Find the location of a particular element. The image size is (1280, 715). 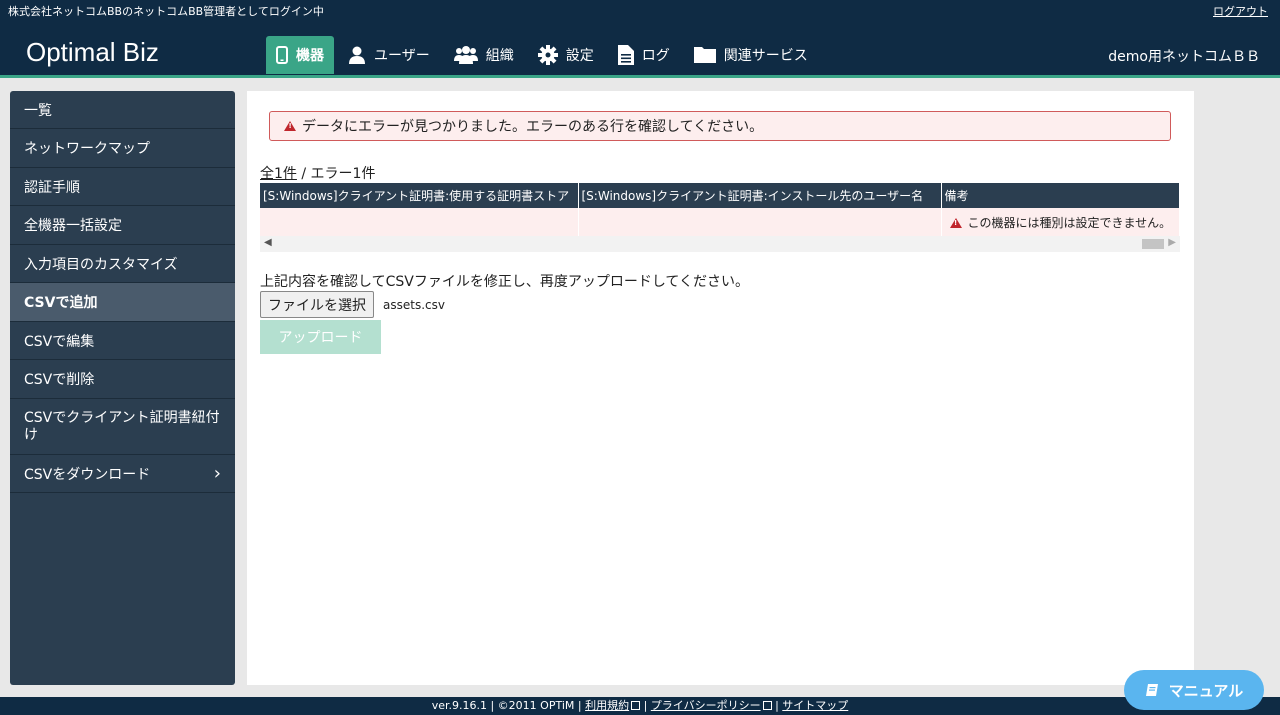

privacy-link: プライバシーポリシー is located at coordinates (706, 705).